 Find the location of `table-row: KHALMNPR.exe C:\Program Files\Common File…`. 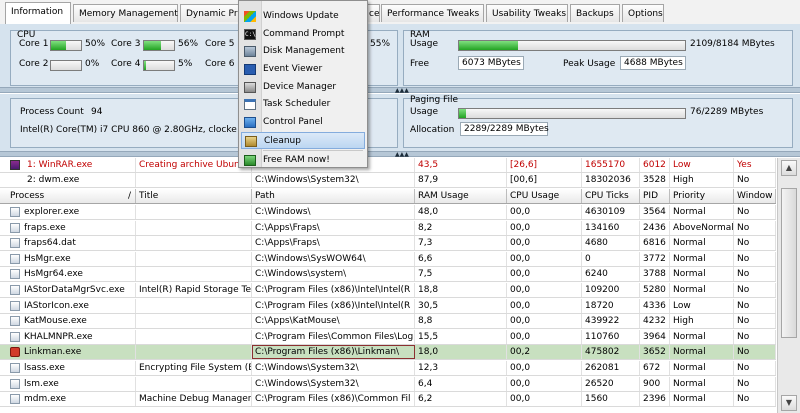

table-row: KHALMNPR.exe C:\Program Files\Common File… is located at coordinates (388, 337).